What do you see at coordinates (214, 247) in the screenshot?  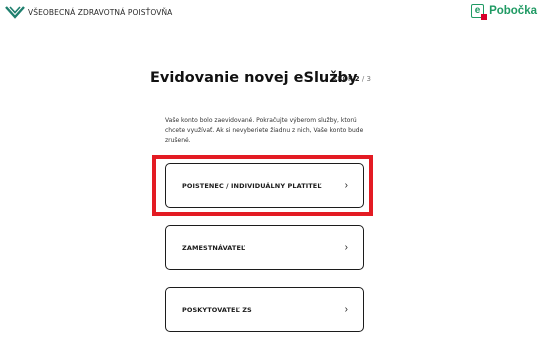 I see `option-label: ZAMESTNÁVATEĽ` at bounding box center [214, 247].